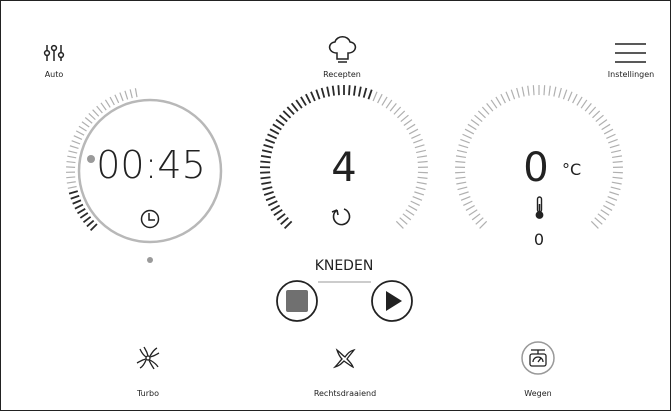  I want to click on turbo-icon, so click(148, 358).